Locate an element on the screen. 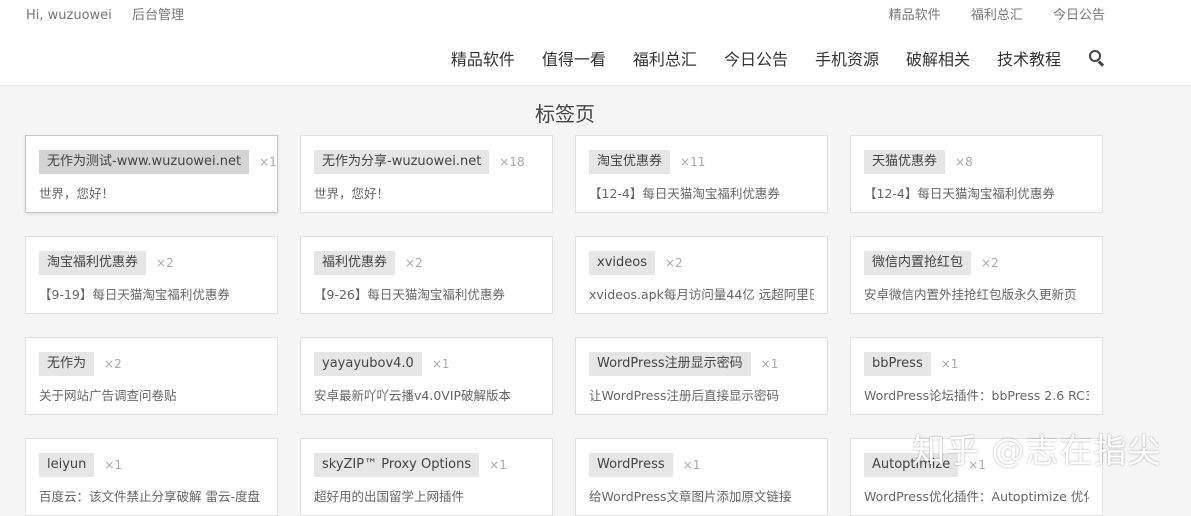 Image resolution: width=1191 pixels, height=516 pixels. tag-card: WordPress注册显示密码 ×1 让WordPress注册后直接显示密码 is located at coordinates (701, 376).